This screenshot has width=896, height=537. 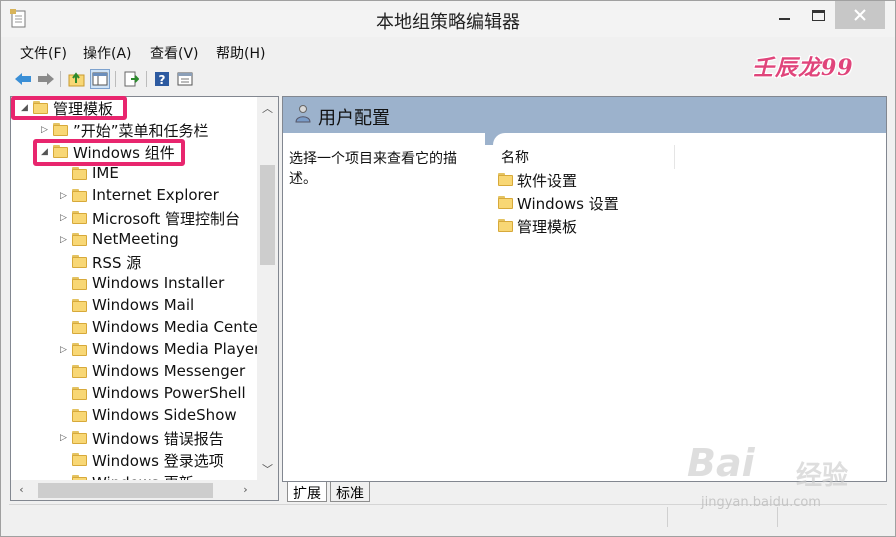 What do you see at coordinates (100, 79) in the screenshot?
I see `show-hide-tree-button` at bounding box center [100, 79].